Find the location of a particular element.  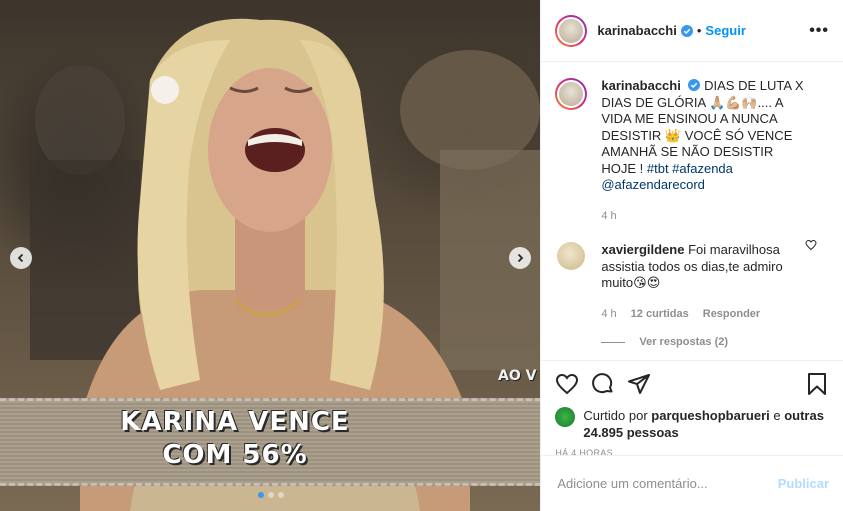

likes-prefix: Curtido por is located at coordinates (617, 415).